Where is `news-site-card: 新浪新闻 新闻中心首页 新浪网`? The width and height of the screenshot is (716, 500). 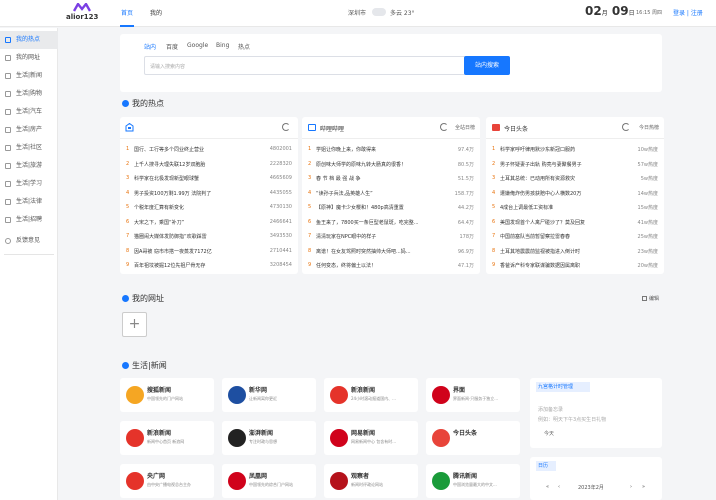 news-site-card: 新浪新闻 新闻中心首页 新浪网 is located at coordinates (167, 438).